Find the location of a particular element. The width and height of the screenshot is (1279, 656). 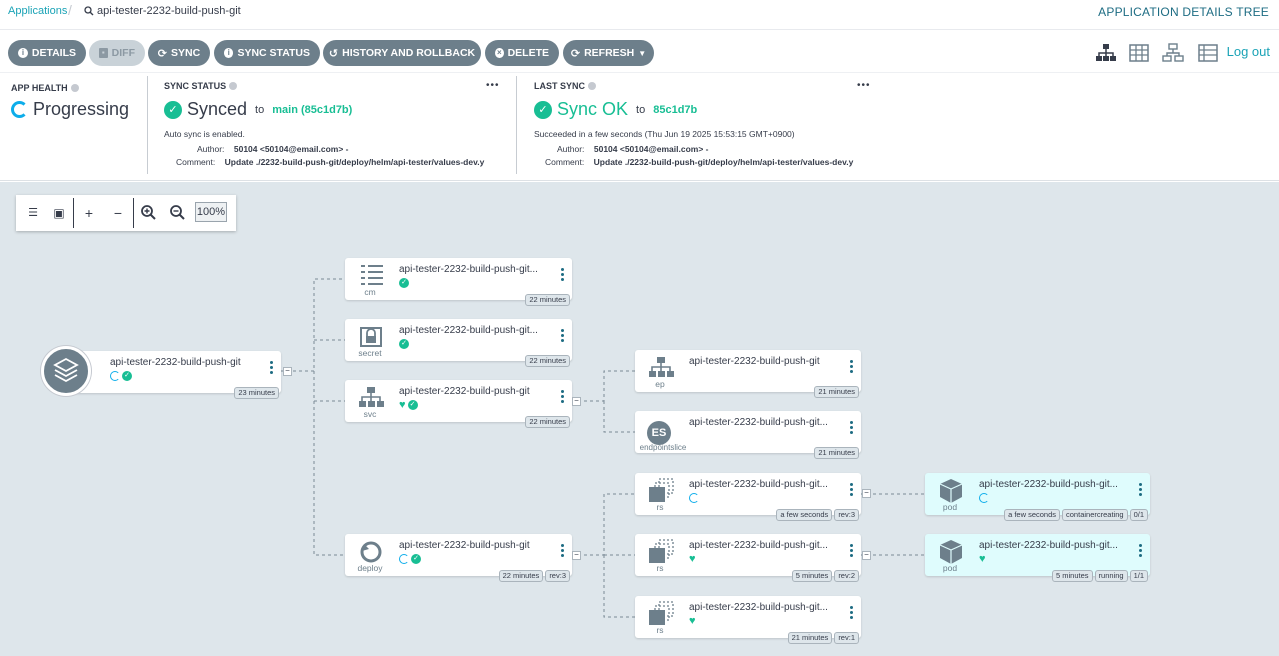

sync-status-more-icon: ••• is located at coordinates (493, 85).